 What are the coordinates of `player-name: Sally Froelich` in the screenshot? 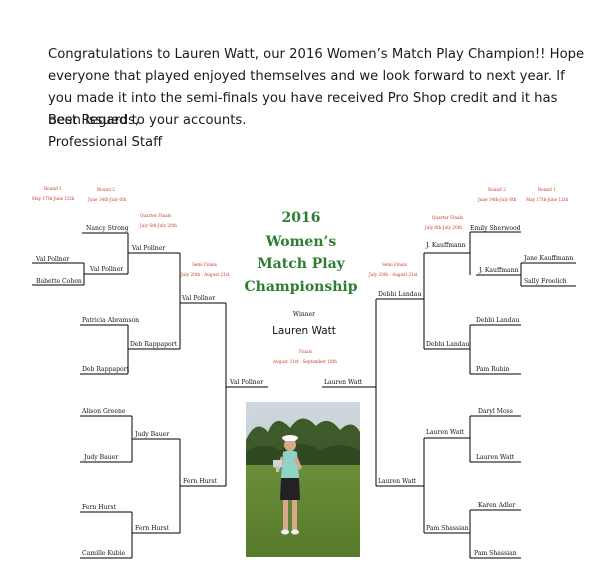 It's located at (545, 281).